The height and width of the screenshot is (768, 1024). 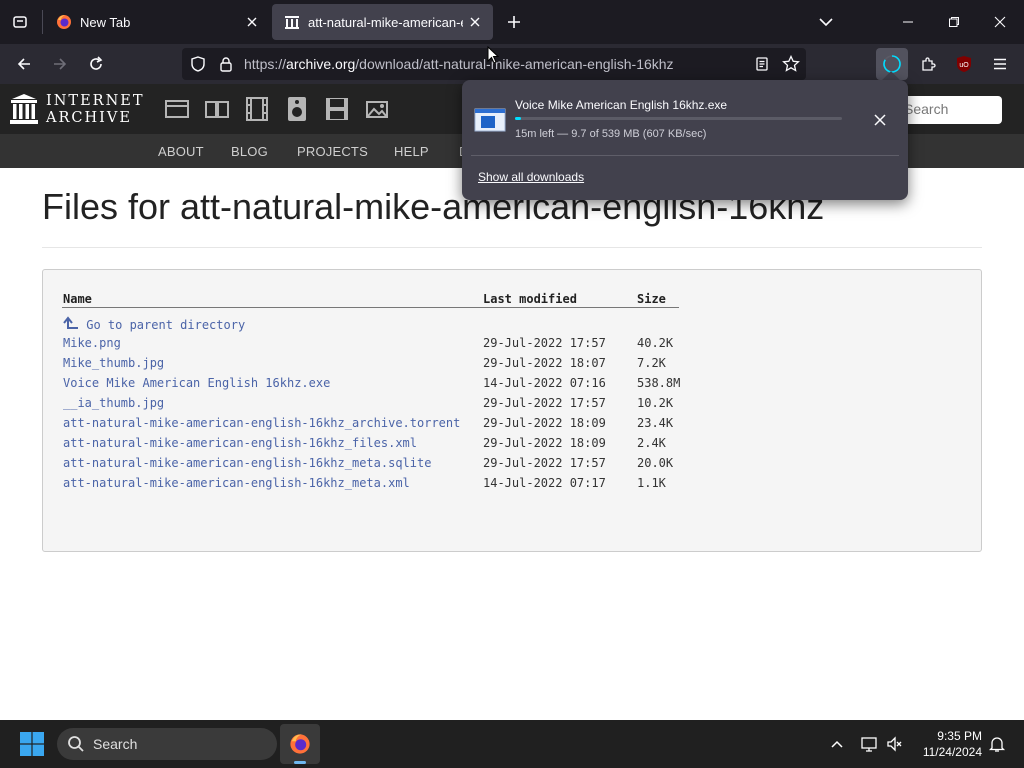 What do you see at coordinates (196, 383) in the screenshot?
I see `file-link: Voice Mike American English 16khz.exe` at bounding box center [196, 383].